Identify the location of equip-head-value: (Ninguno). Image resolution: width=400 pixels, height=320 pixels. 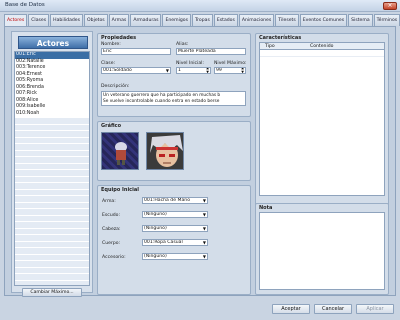
(155, 228).